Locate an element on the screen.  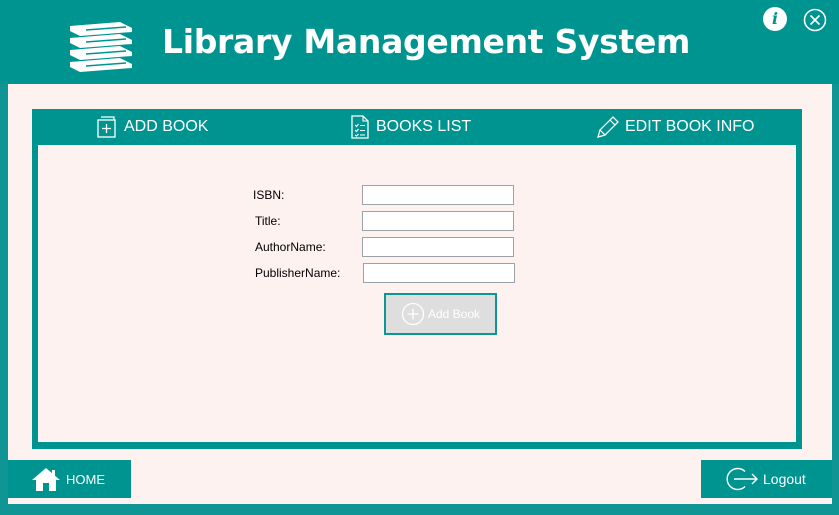
tab-add-book: ADD BOOK is located at coordinates (152, 127).